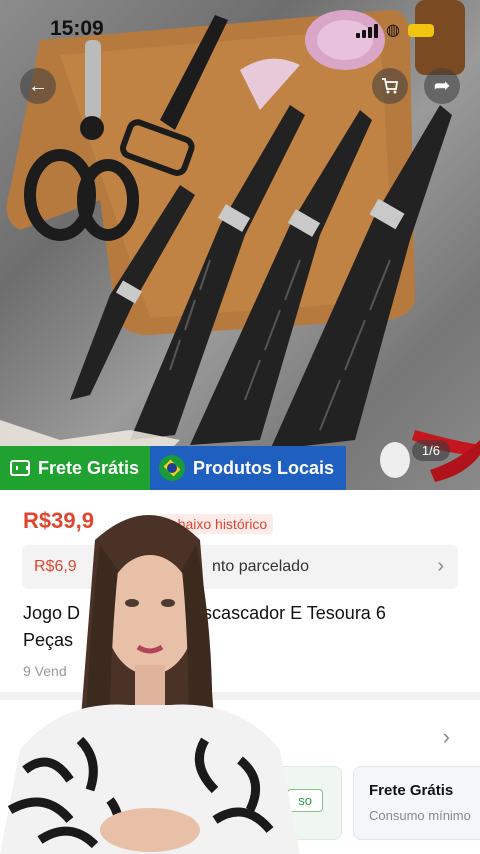  Describe the element at coordinates (367, 30) in the screenshot. I see `signal-icon` at that location.